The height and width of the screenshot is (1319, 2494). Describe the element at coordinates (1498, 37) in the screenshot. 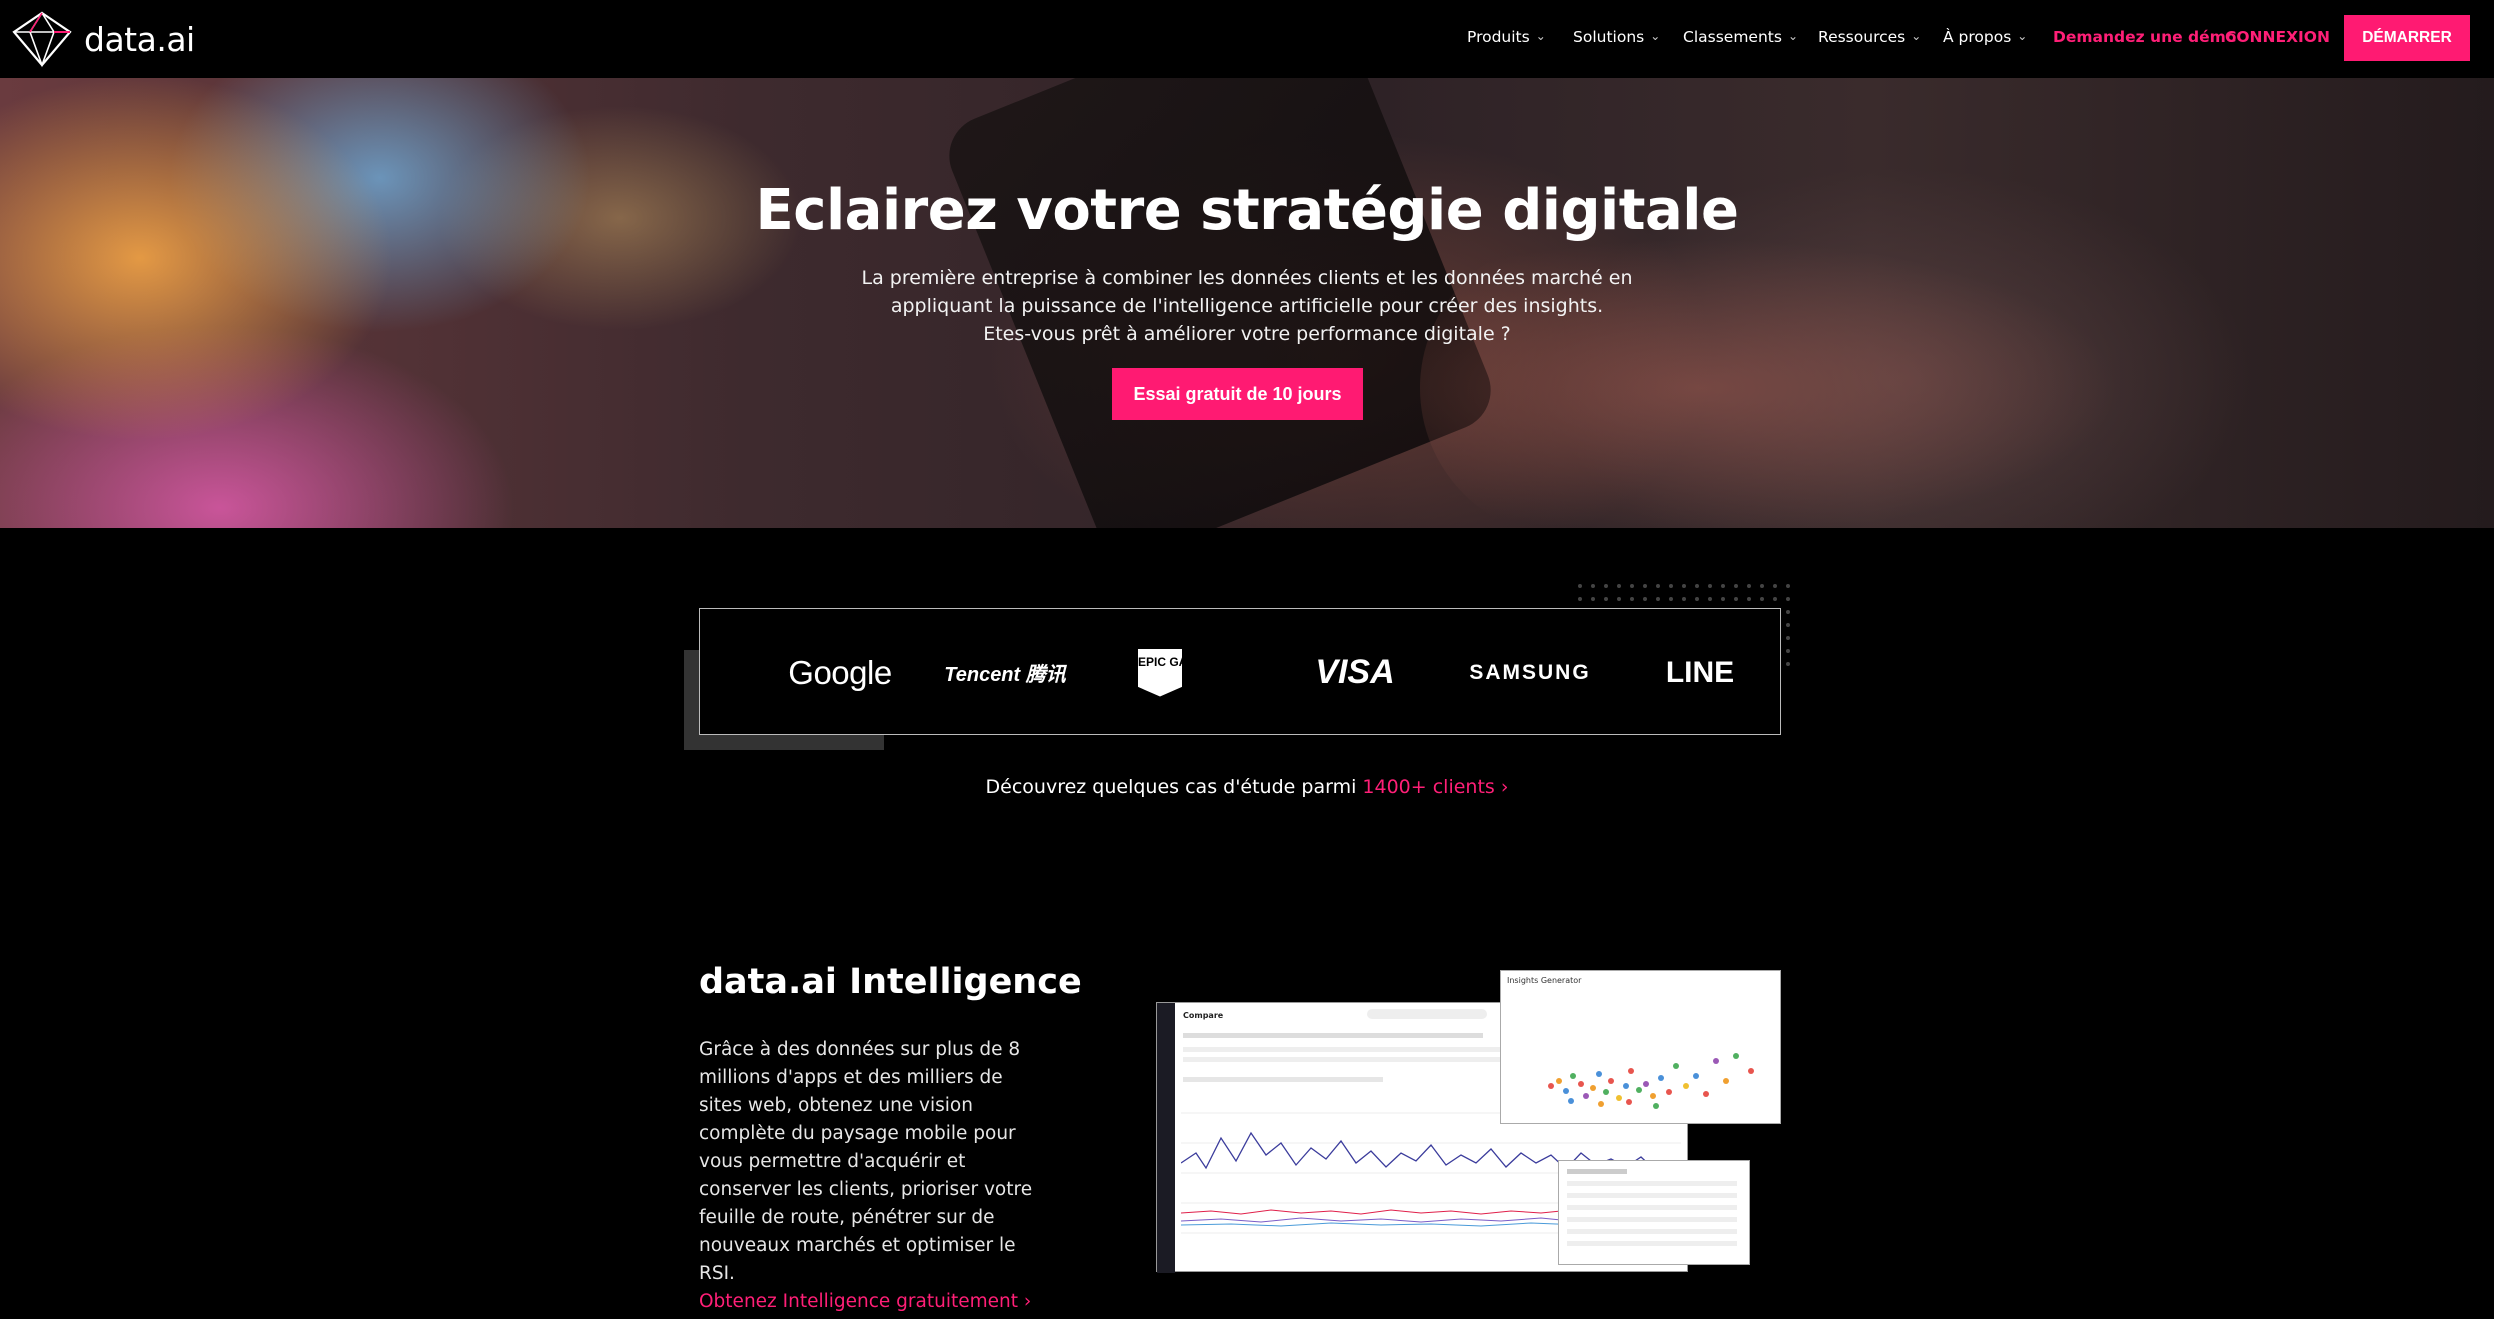

I see `nav-item-label: Produits` at that location.